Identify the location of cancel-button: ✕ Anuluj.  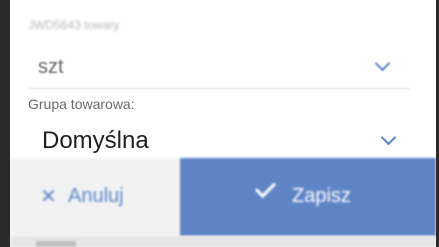
(95, 197).